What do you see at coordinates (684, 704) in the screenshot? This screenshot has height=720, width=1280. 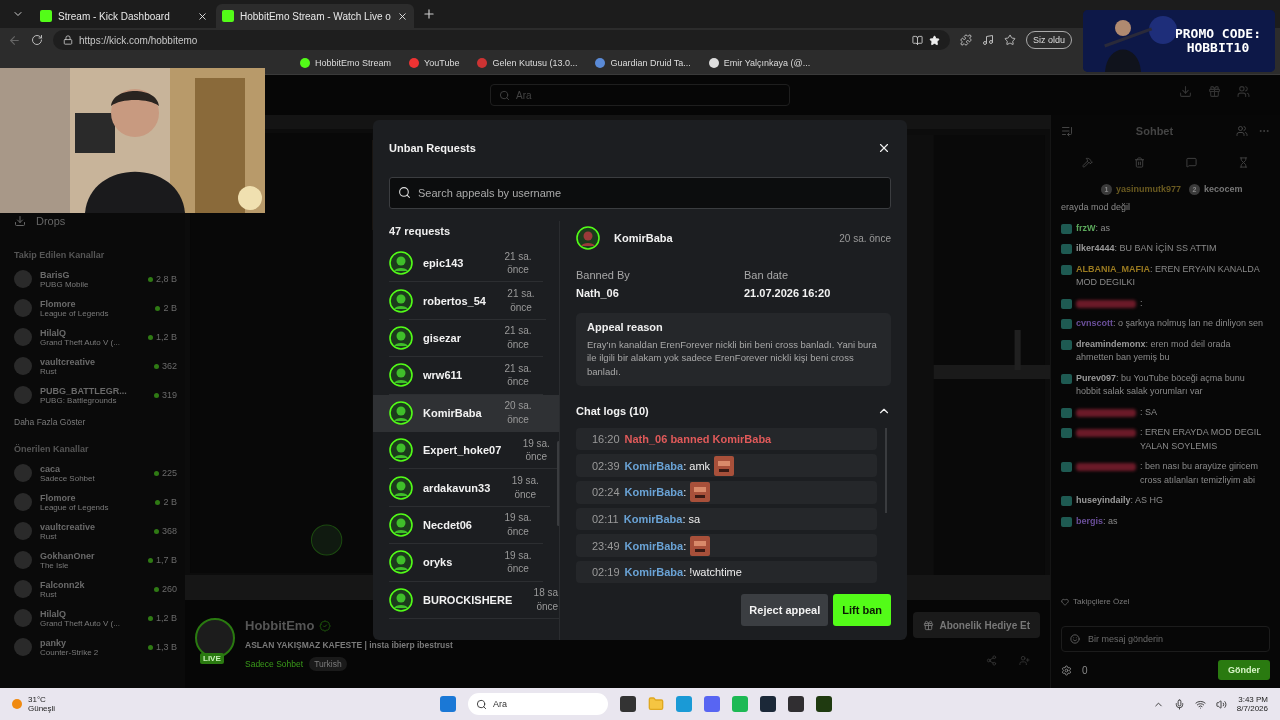 I see `browser-icon` at bounding box center [684, 704].